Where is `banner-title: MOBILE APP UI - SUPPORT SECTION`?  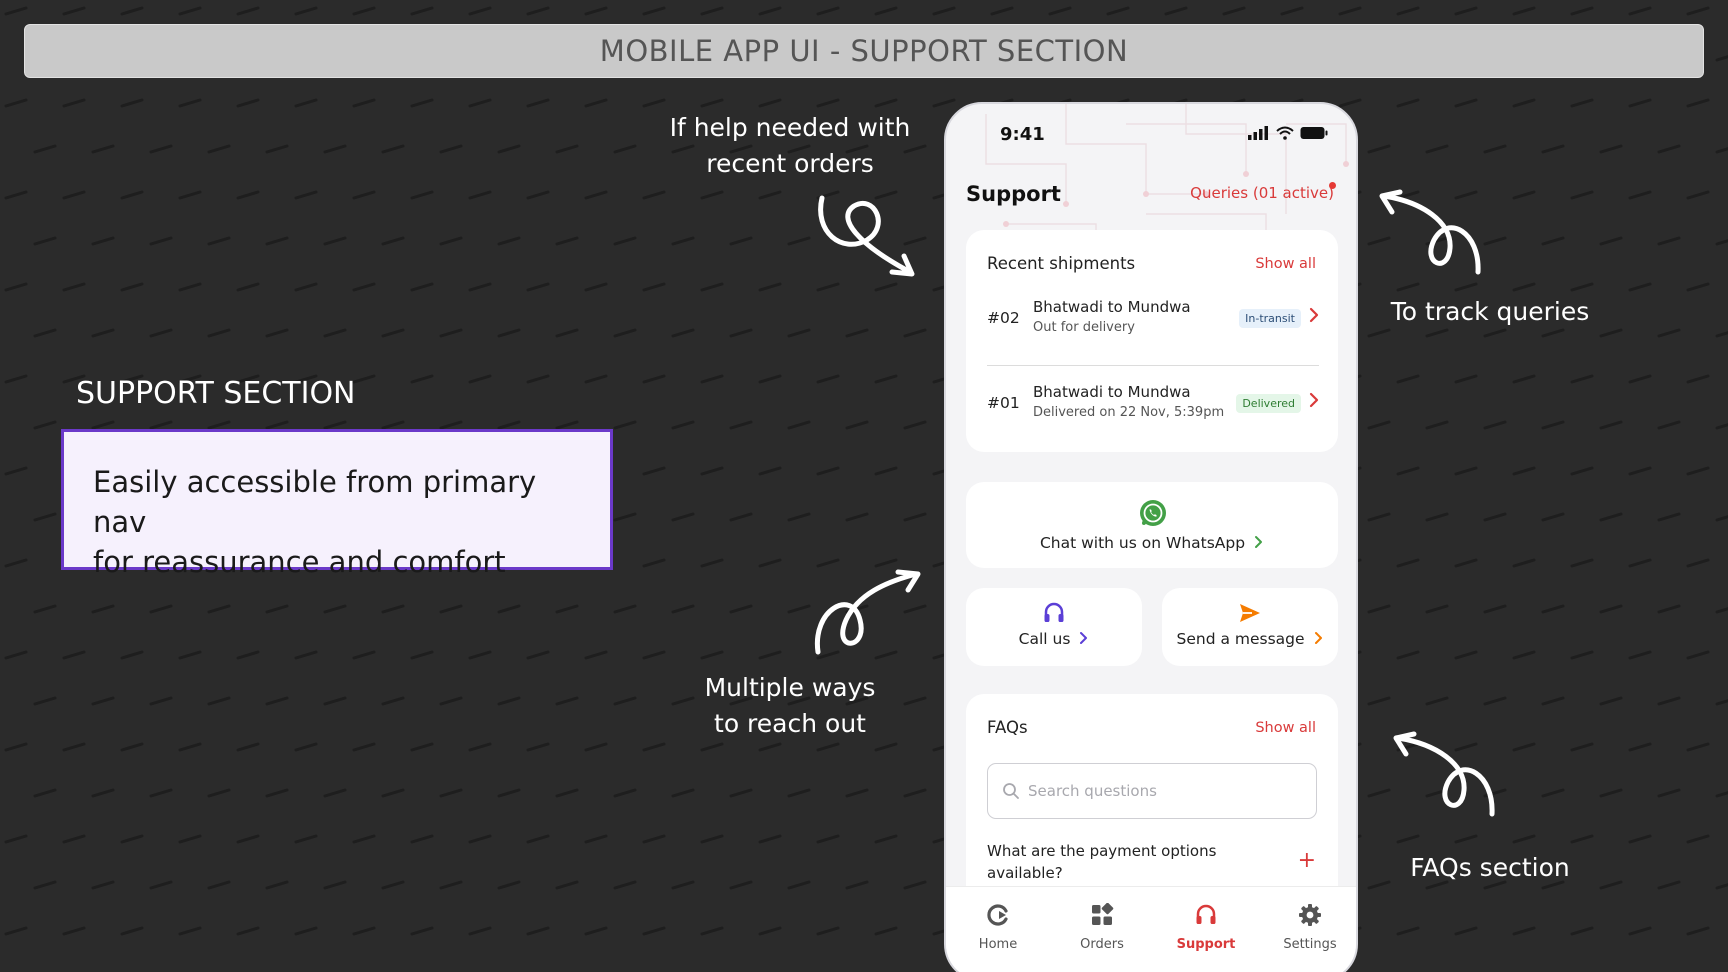
banner-title: MOBILE APP UI - SUPPORT SECTION is located at coordinates (864, 51).